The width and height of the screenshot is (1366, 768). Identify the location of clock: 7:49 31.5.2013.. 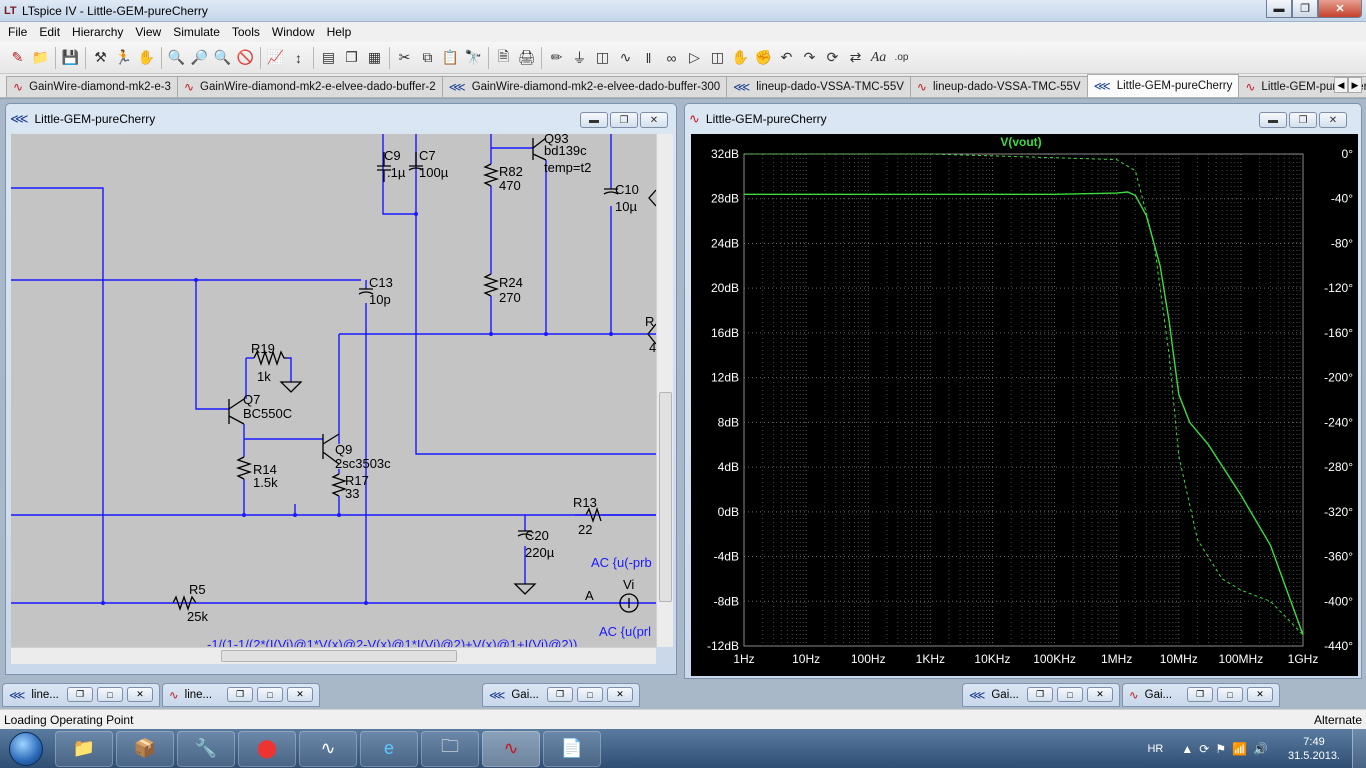
(1314, 749).